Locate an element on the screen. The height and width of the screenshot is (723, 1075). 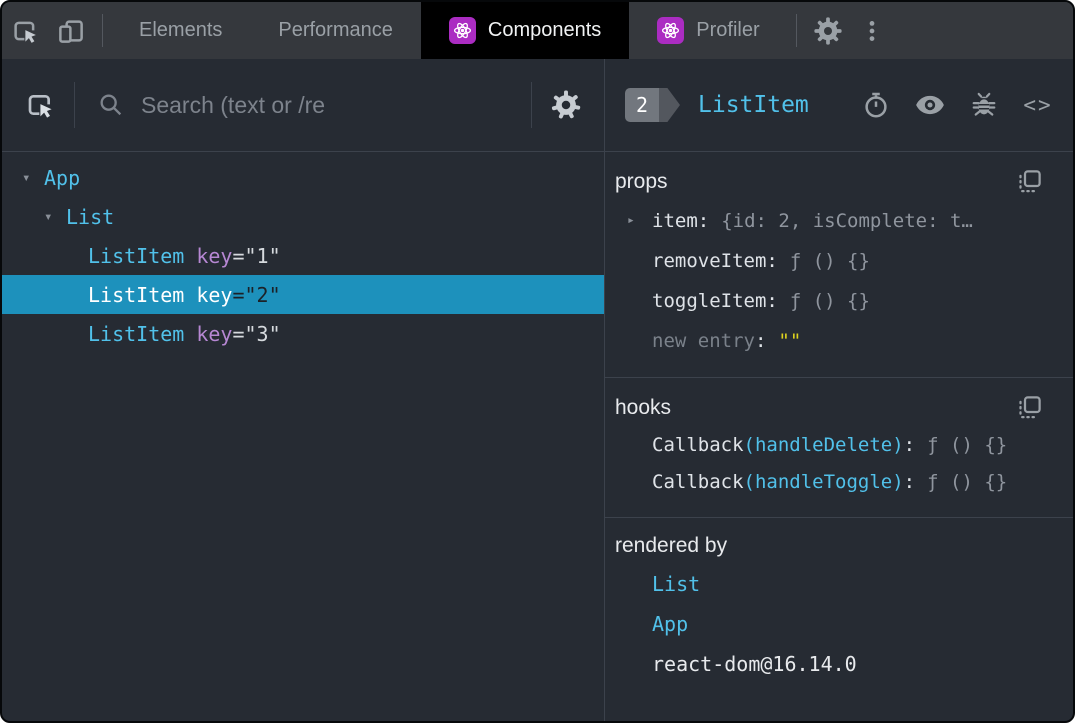
prop-name: removeItem is located at coordinates (709, 261).